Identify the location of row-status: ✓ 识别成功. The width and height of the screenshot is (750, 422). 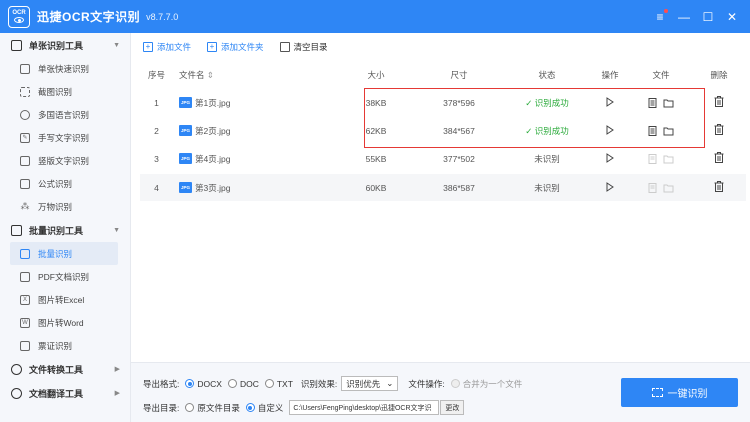
(547, 102).